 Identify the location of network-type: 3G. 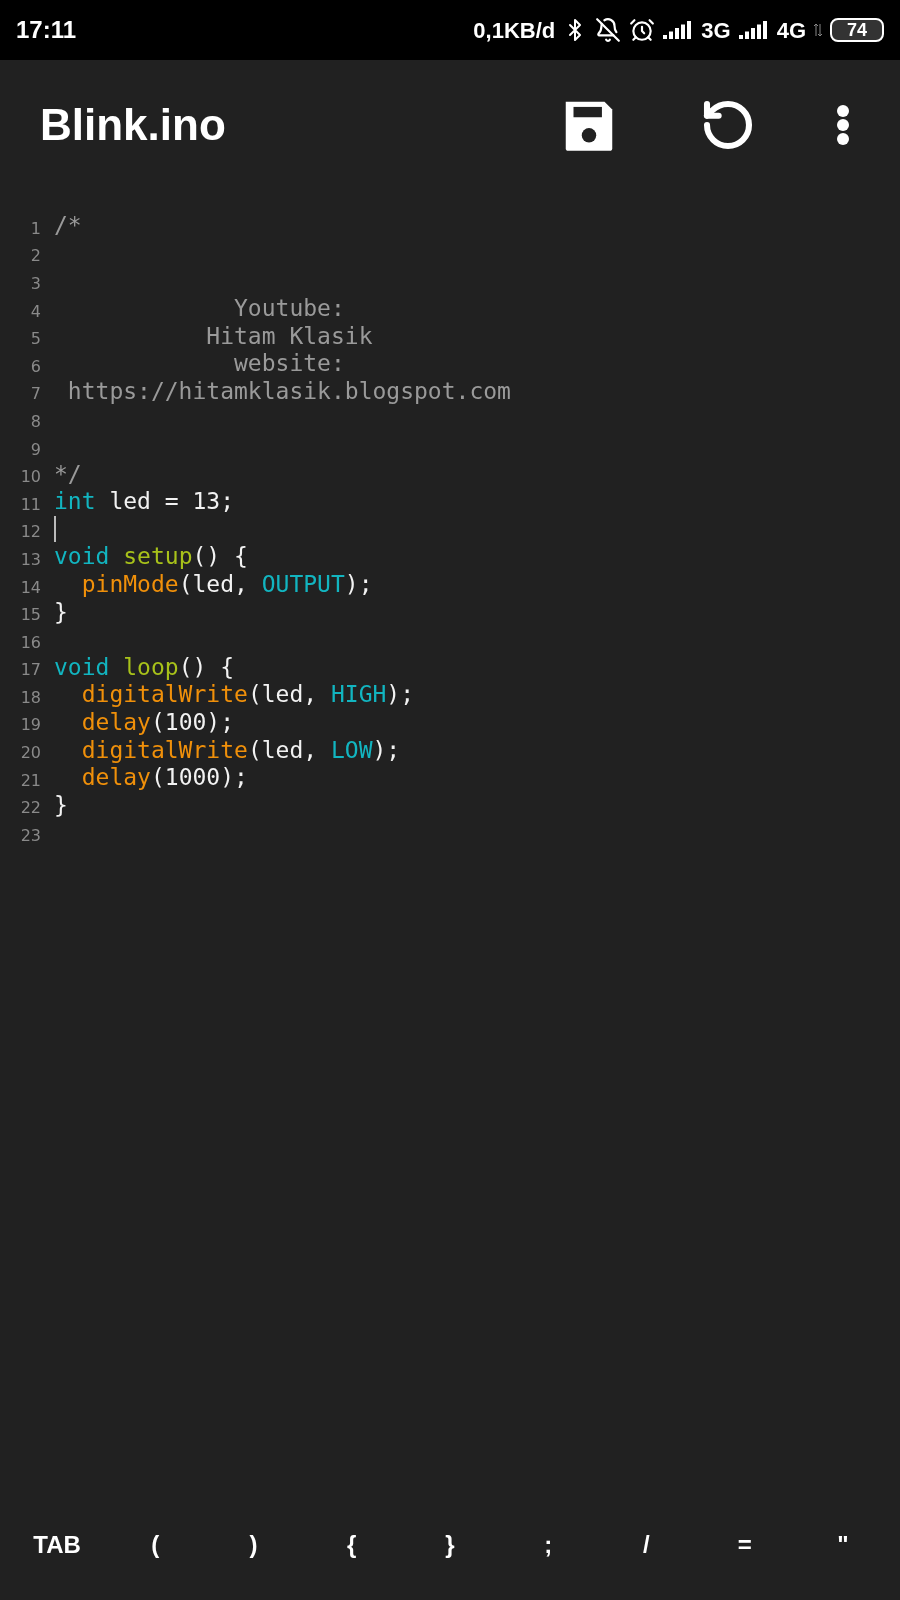
(716, 30).